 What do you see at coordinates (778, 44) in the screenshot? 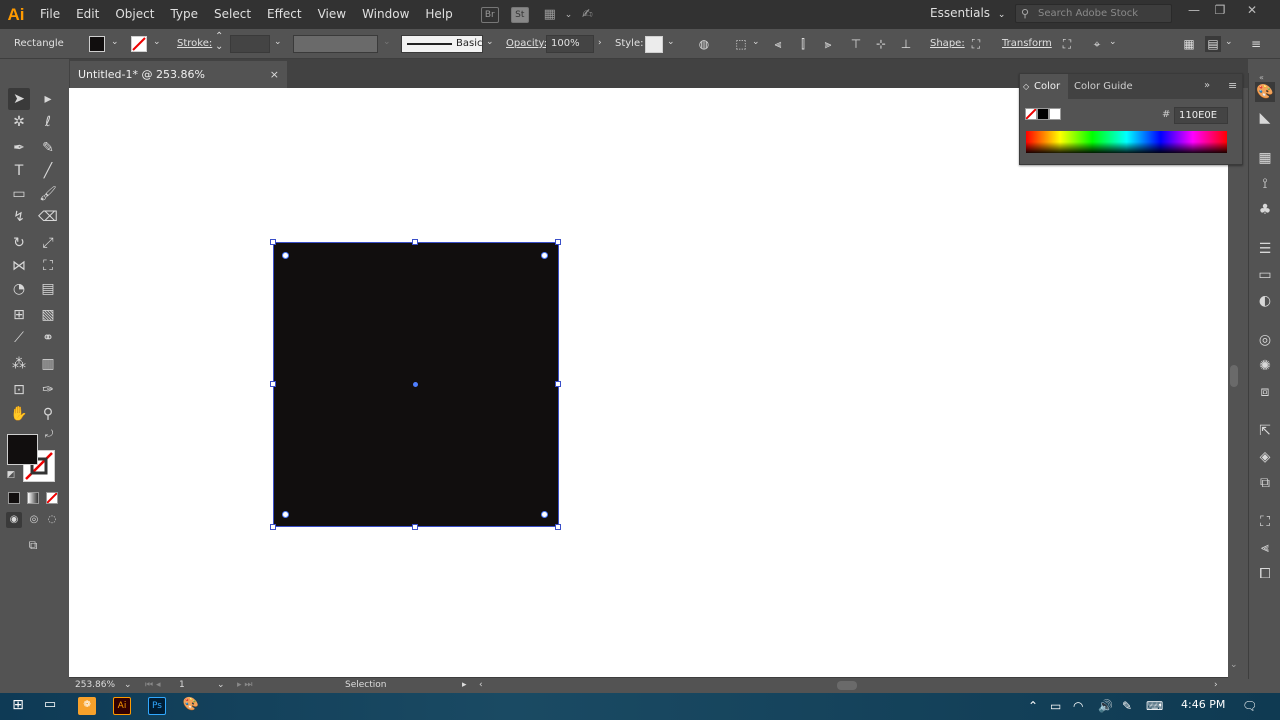
I see `align-left-icon: ⫷` at bounding box center [778, 44].